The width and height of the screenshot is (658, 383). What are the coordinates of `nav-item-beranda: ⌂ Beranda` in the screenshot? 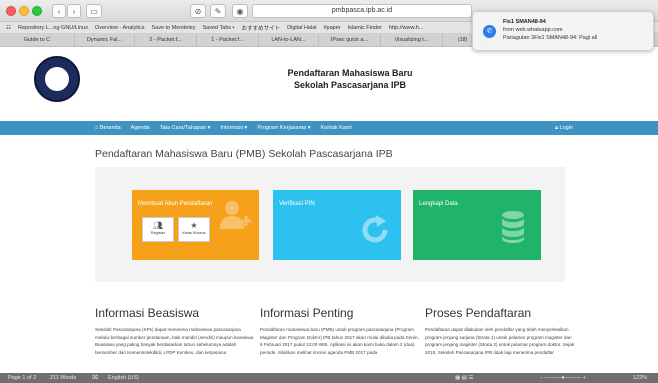 It's located at (108, 128).